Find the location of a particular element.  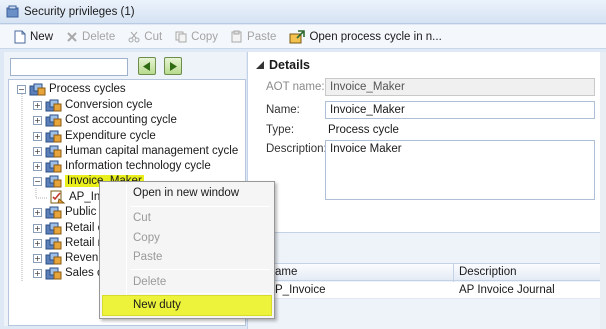

copy-icon is located at coordinates (181, 37).